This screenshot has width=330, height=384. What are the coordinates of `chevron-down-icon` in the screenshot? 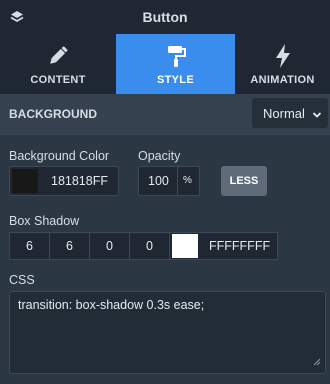 It's located at (317, 115).